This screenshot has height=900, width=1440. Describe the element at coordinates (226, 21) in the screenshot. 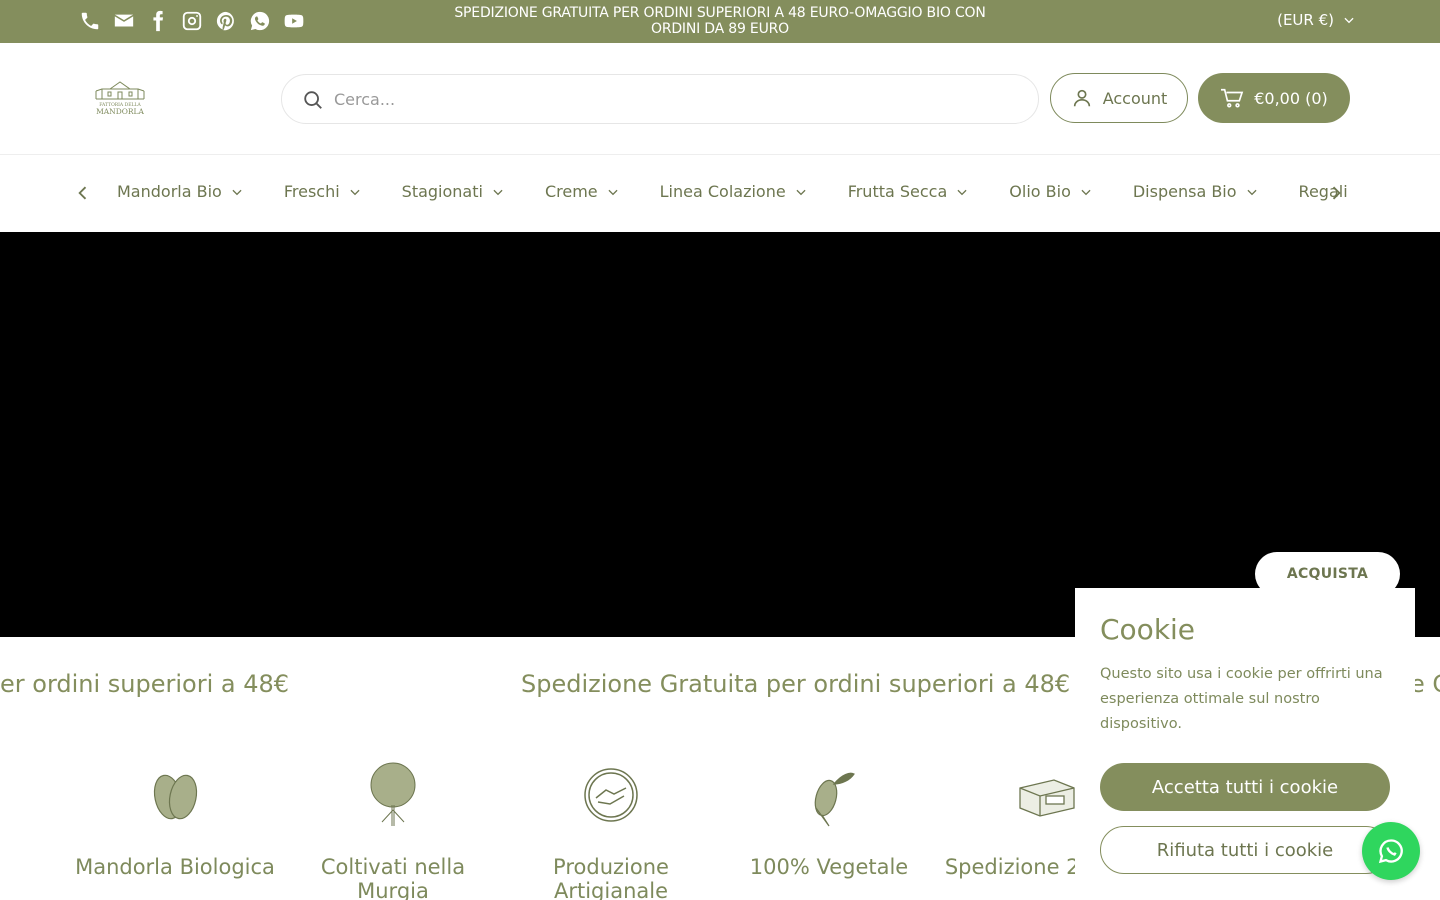

I see `pinterest-icon` at that location.